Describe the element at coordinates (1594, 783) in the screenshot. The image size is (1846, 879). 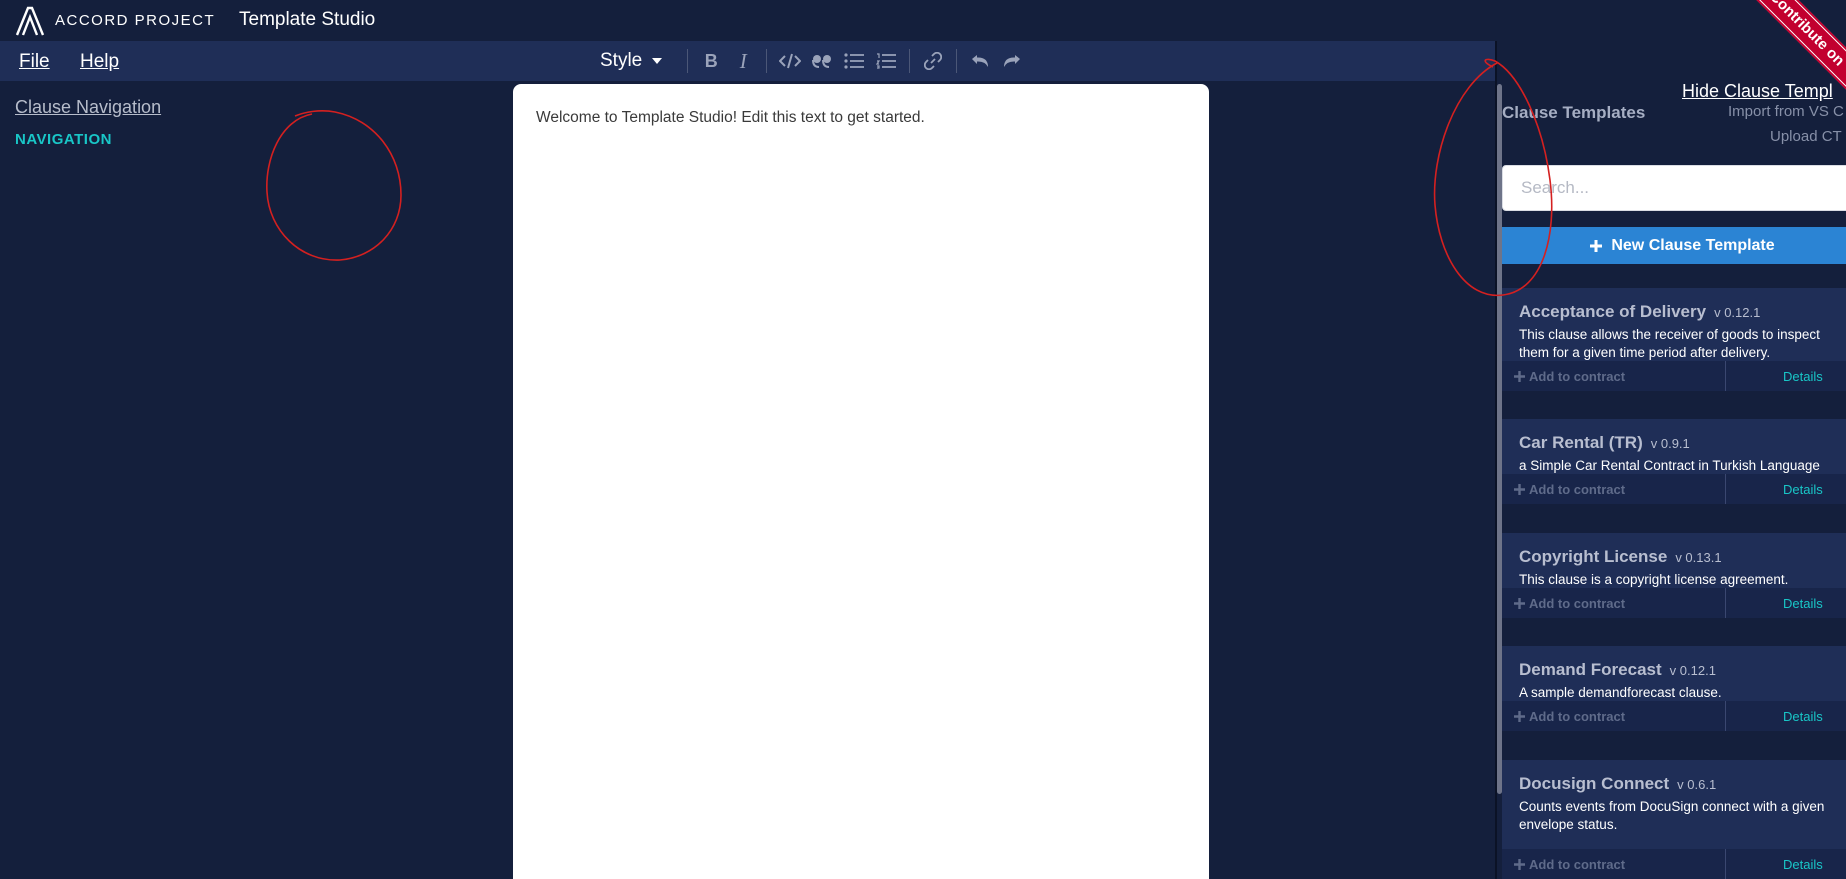
I see `template-title: Docusign Connect` at that location.